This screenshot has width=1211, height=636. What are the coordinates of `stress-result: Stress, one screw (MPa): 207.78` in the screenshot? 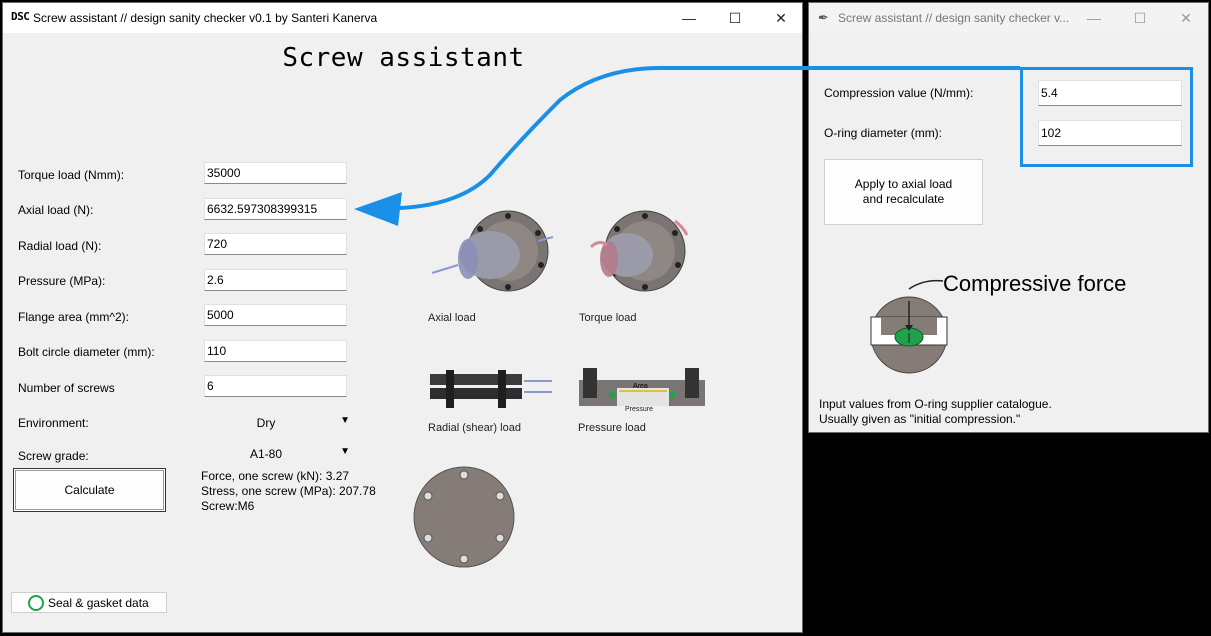 It's located at (288, 491).